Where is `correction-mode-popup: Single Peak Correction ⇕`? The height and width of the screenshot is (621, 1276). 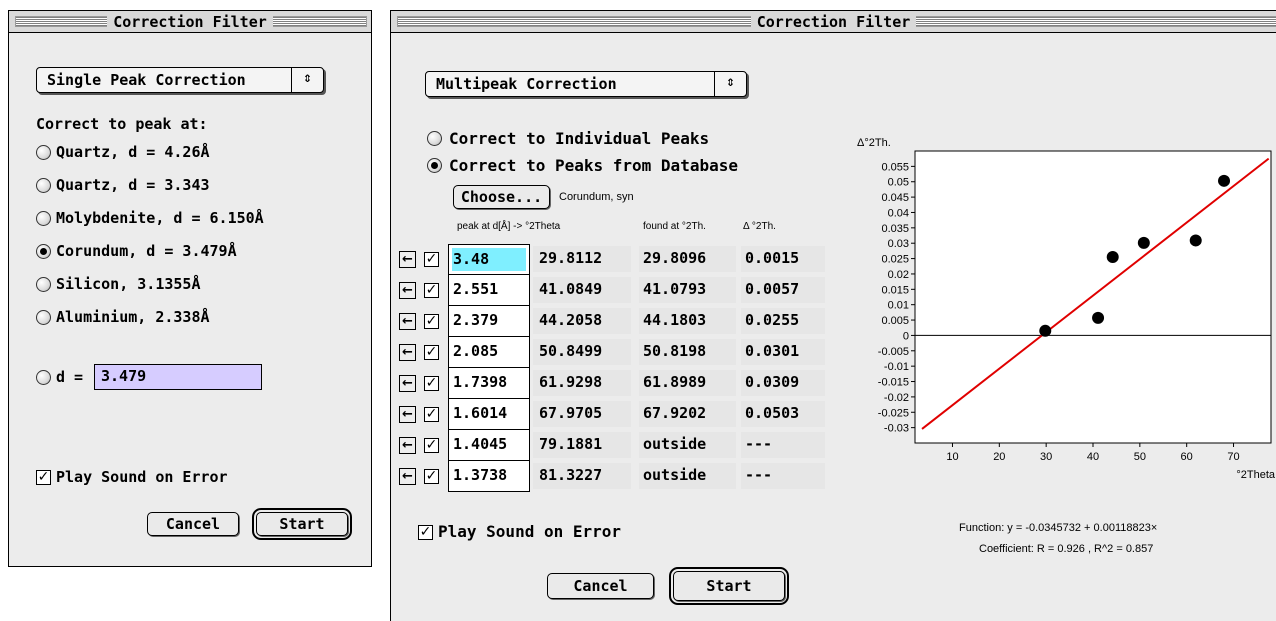 correction-mode-popup: Single Peak Correction ⇕ is located at coordinates (180, 80).